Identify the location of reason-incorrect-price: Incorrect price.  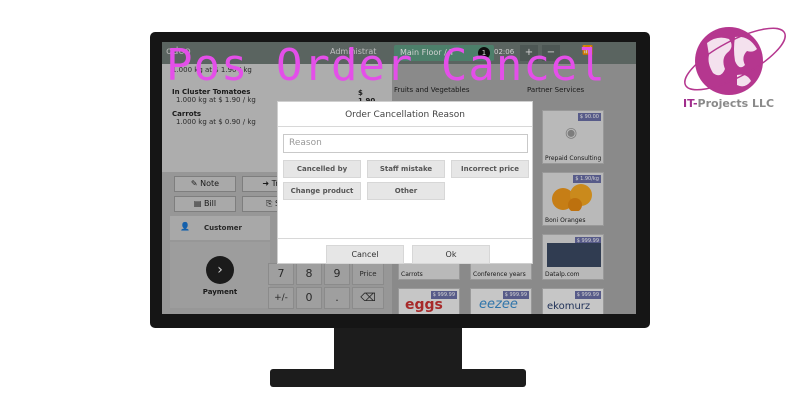
(490, 169).